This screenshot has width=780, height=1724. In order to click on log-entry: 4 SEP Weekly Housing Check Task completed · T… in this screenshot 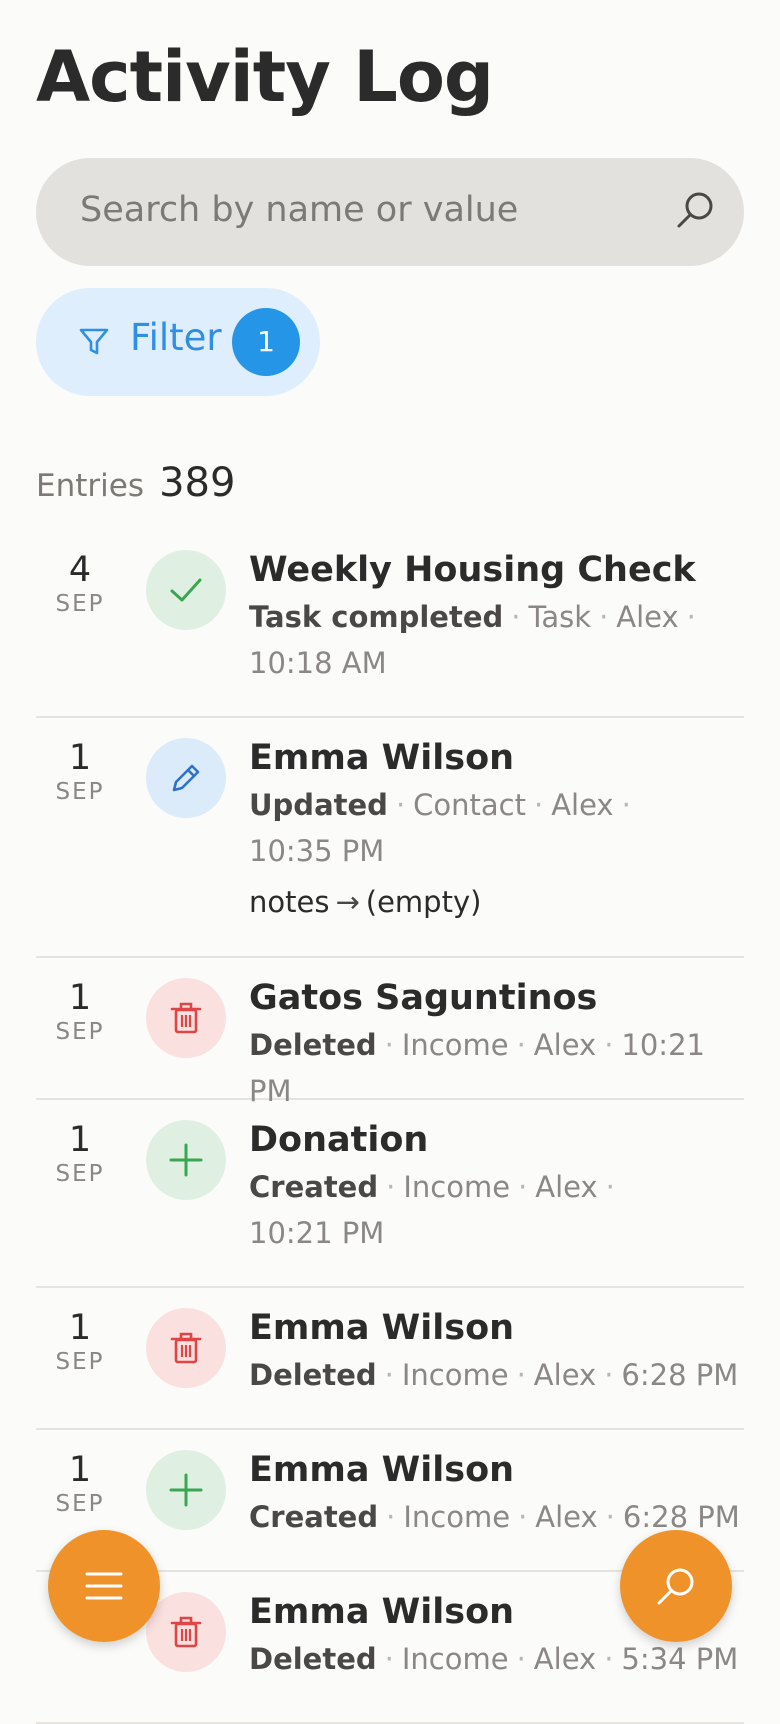, I will do `click(390, 624)`.